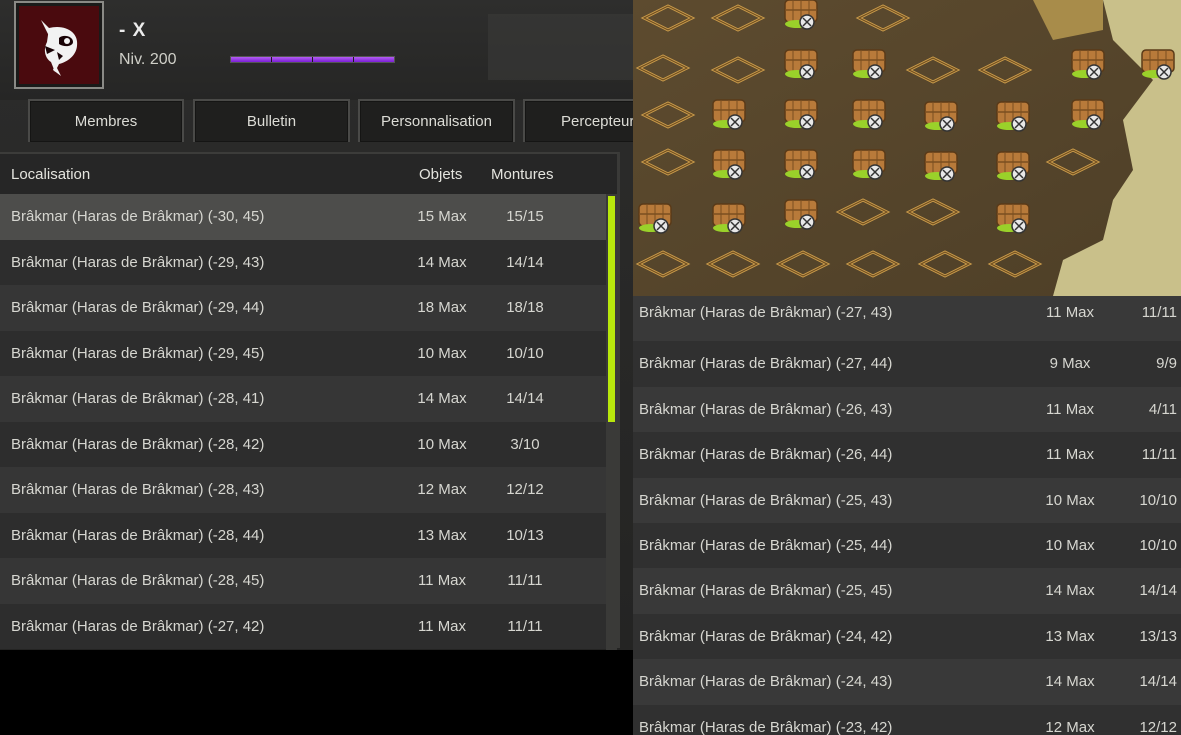  I want to click on table-scrollbar, so click(611, 422).